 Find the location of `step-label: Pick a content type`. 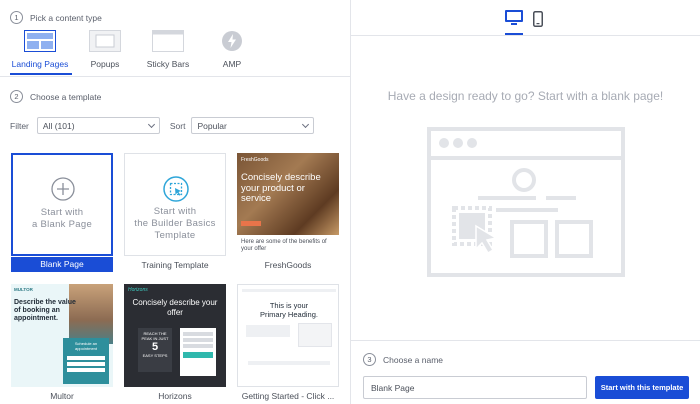

step-label: Pick a content type is located at coordinates (66, 17).